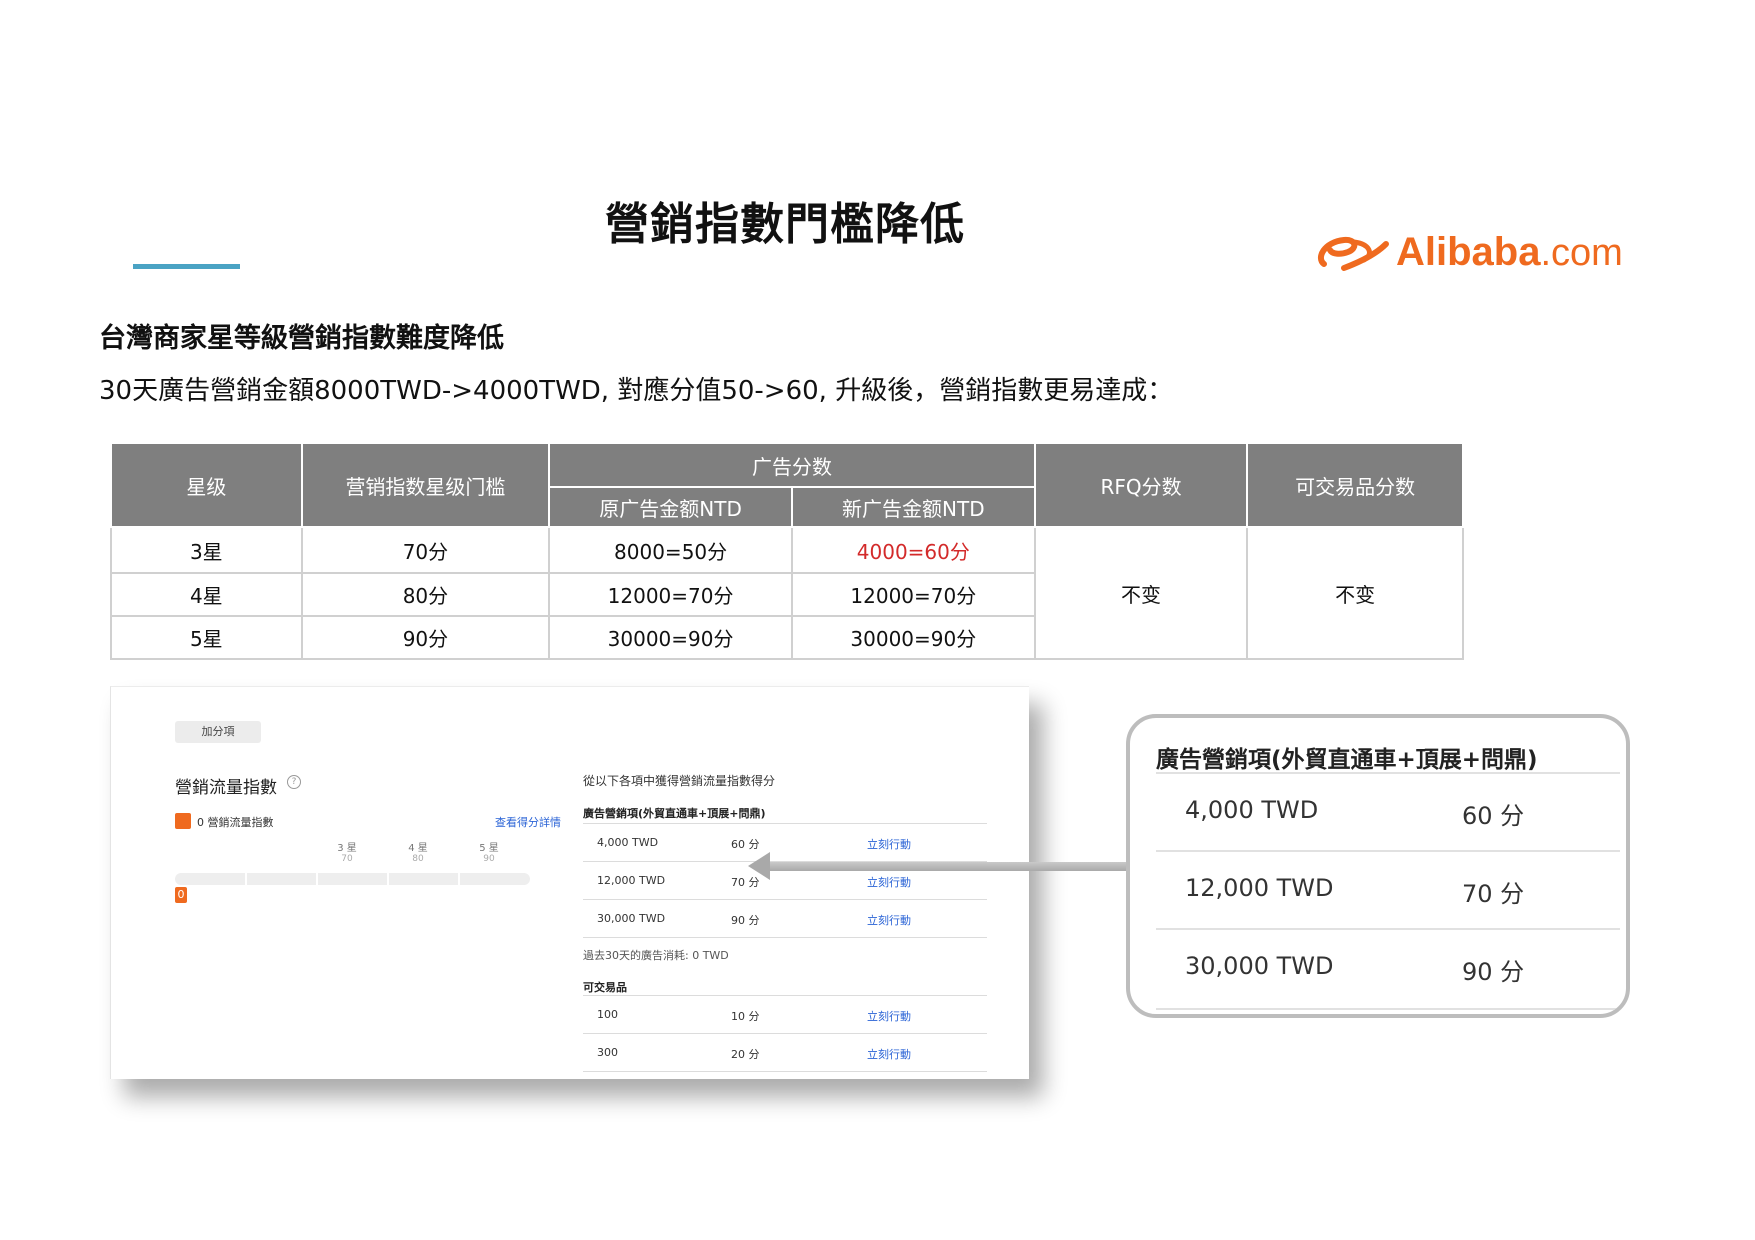 This screenshot has height=1240, width=1755. What do you see at coordinates (226, 788) in the screenshot?
I see `index-title: 營銷流量指數` at bounding box center [226, 788].